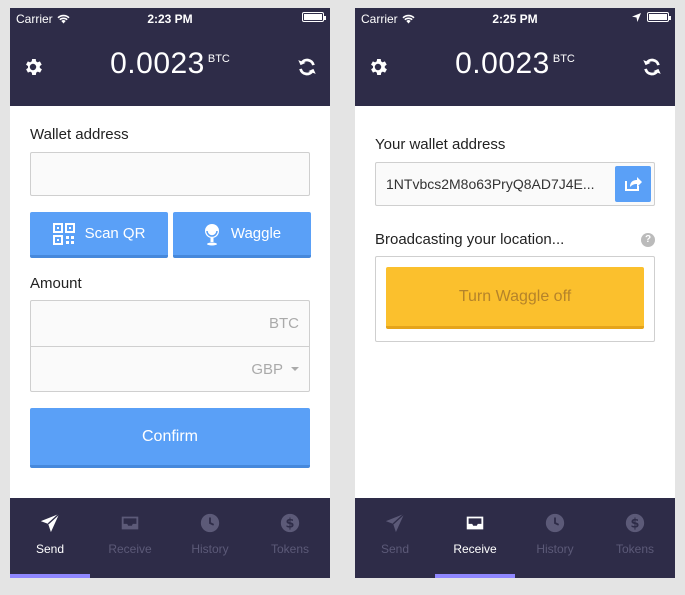 This screenshot has height=595, width=685. I want to click on confirm-label: Confirm, so click(169, 436).